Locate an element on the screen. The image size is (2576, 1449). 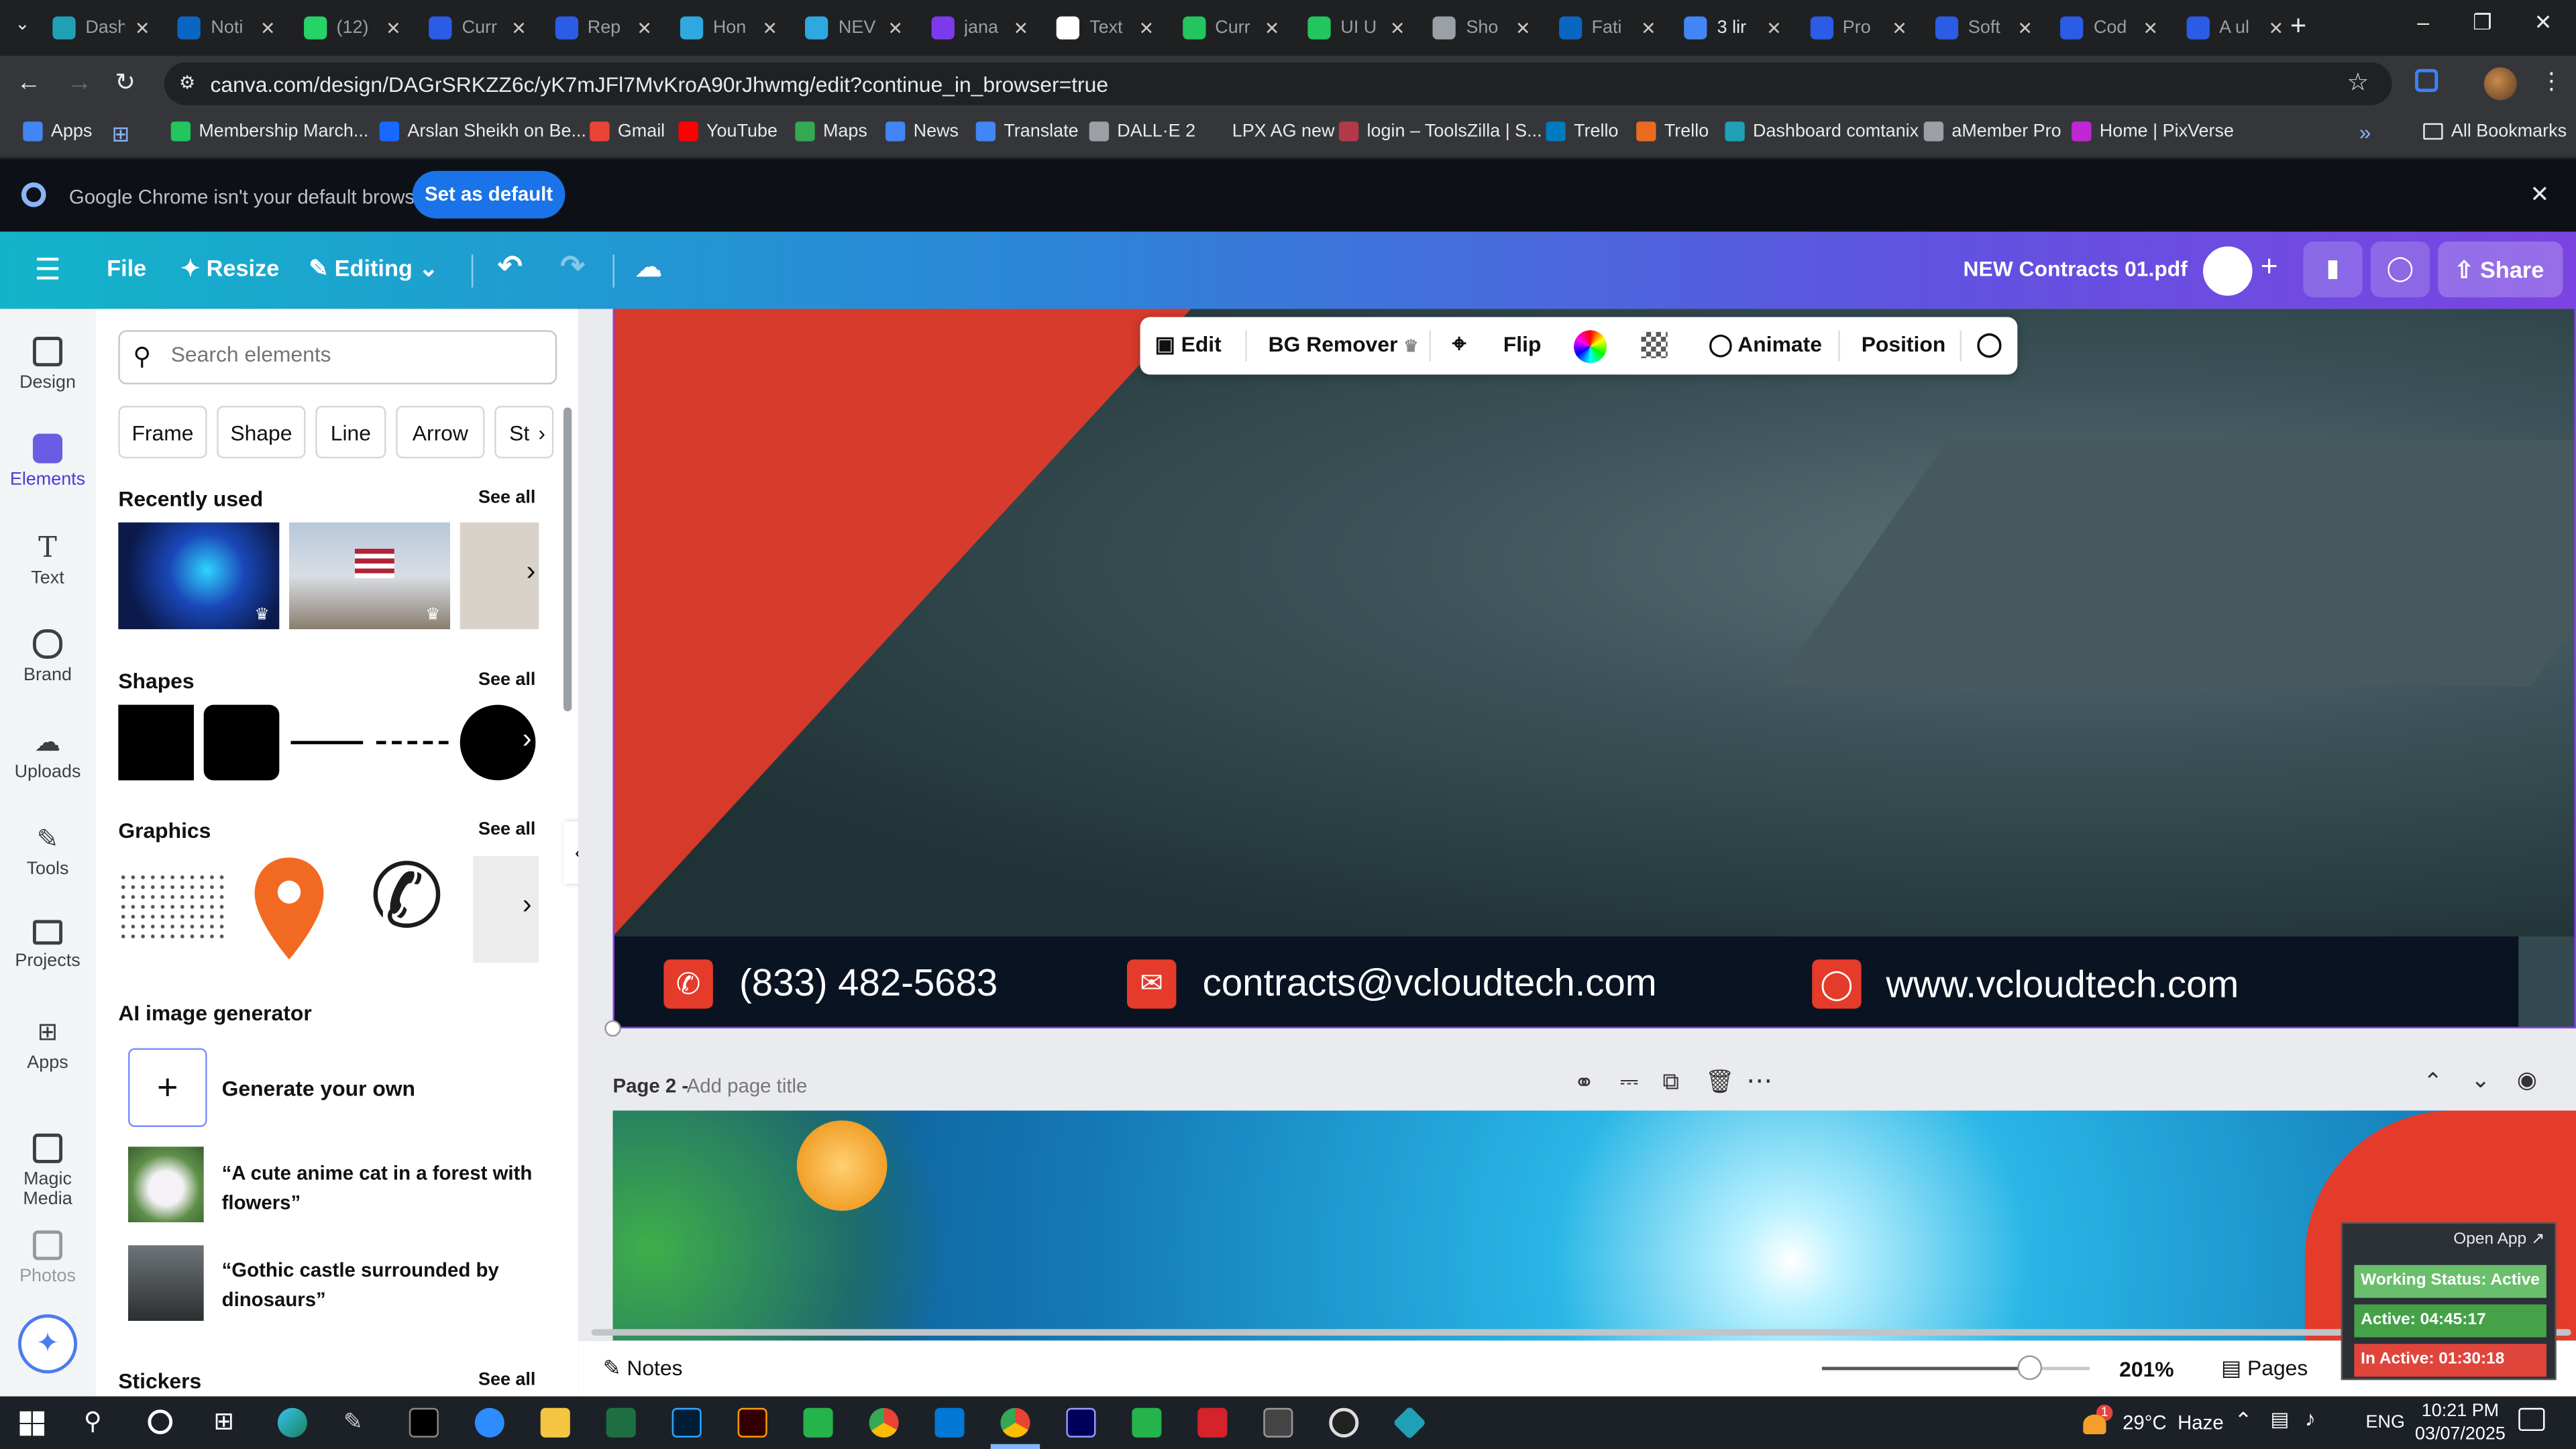
dot-pattern-graphic is located at coordinates (172, 907).